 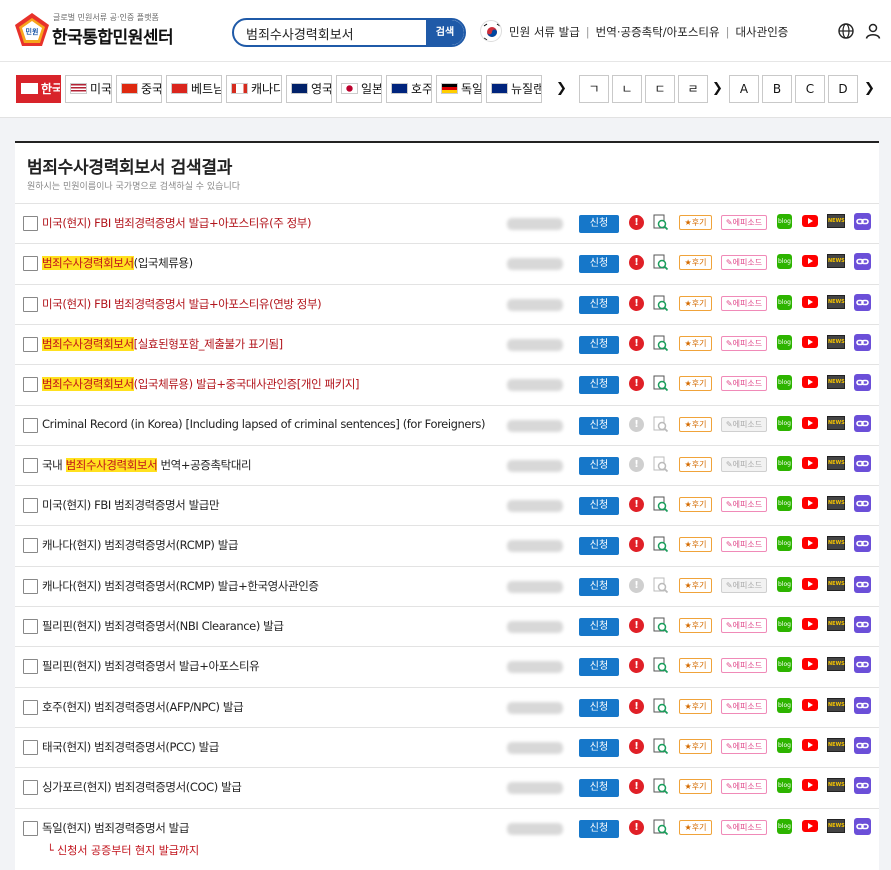 What do you see at coordinates (88, 89) in the screenshot?
I see `tab-country-usa: 미국` at bounding box center [88, 89].